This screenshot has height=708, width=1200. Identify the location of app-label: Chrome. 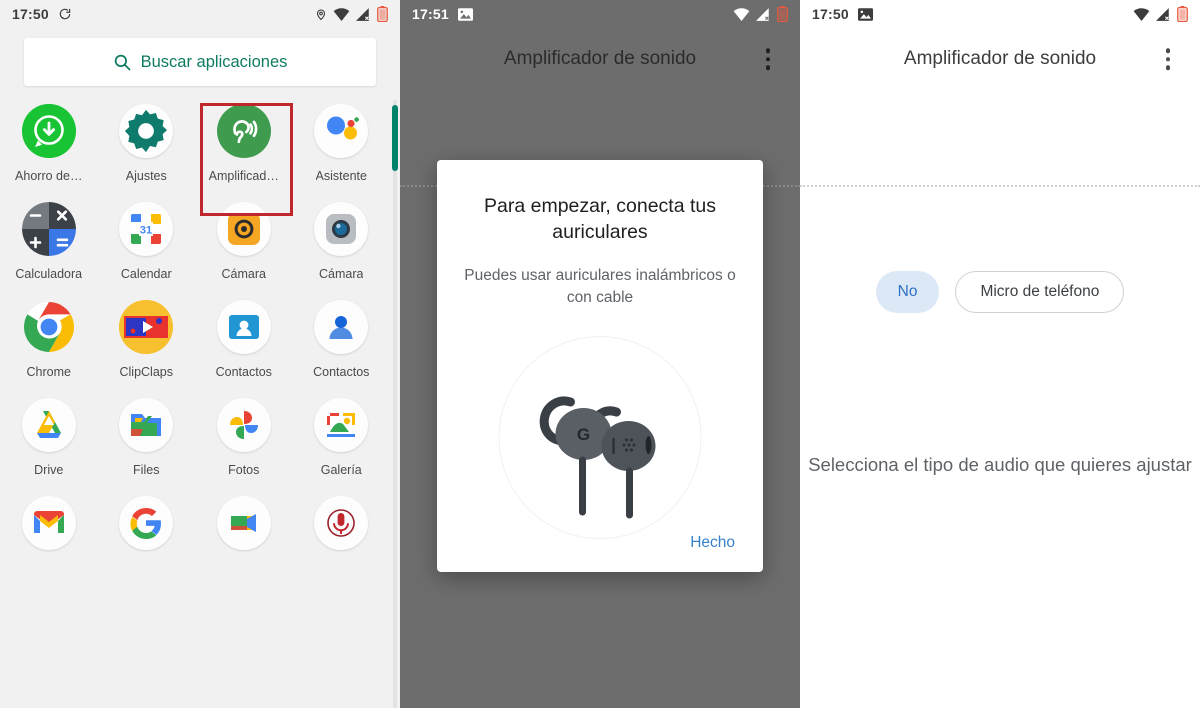
(48, 372).